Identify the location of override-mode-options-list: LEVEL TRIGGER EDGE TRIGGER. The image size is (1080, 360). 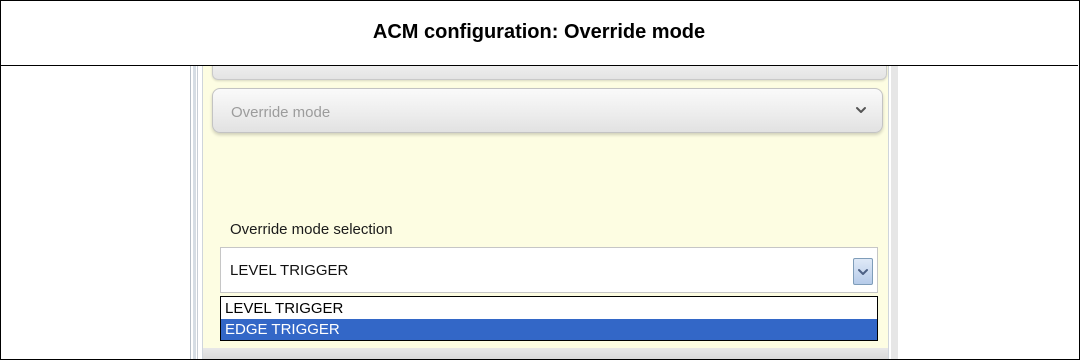
(549, 318).